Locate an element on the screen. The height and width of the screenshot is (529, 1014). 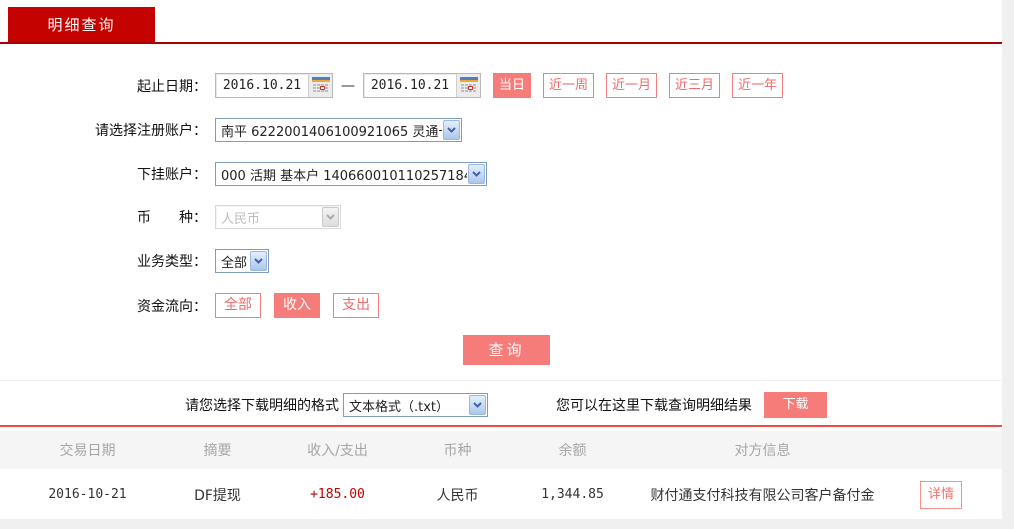
cell-currency: 人民币 is located at coordinates (457, 495).